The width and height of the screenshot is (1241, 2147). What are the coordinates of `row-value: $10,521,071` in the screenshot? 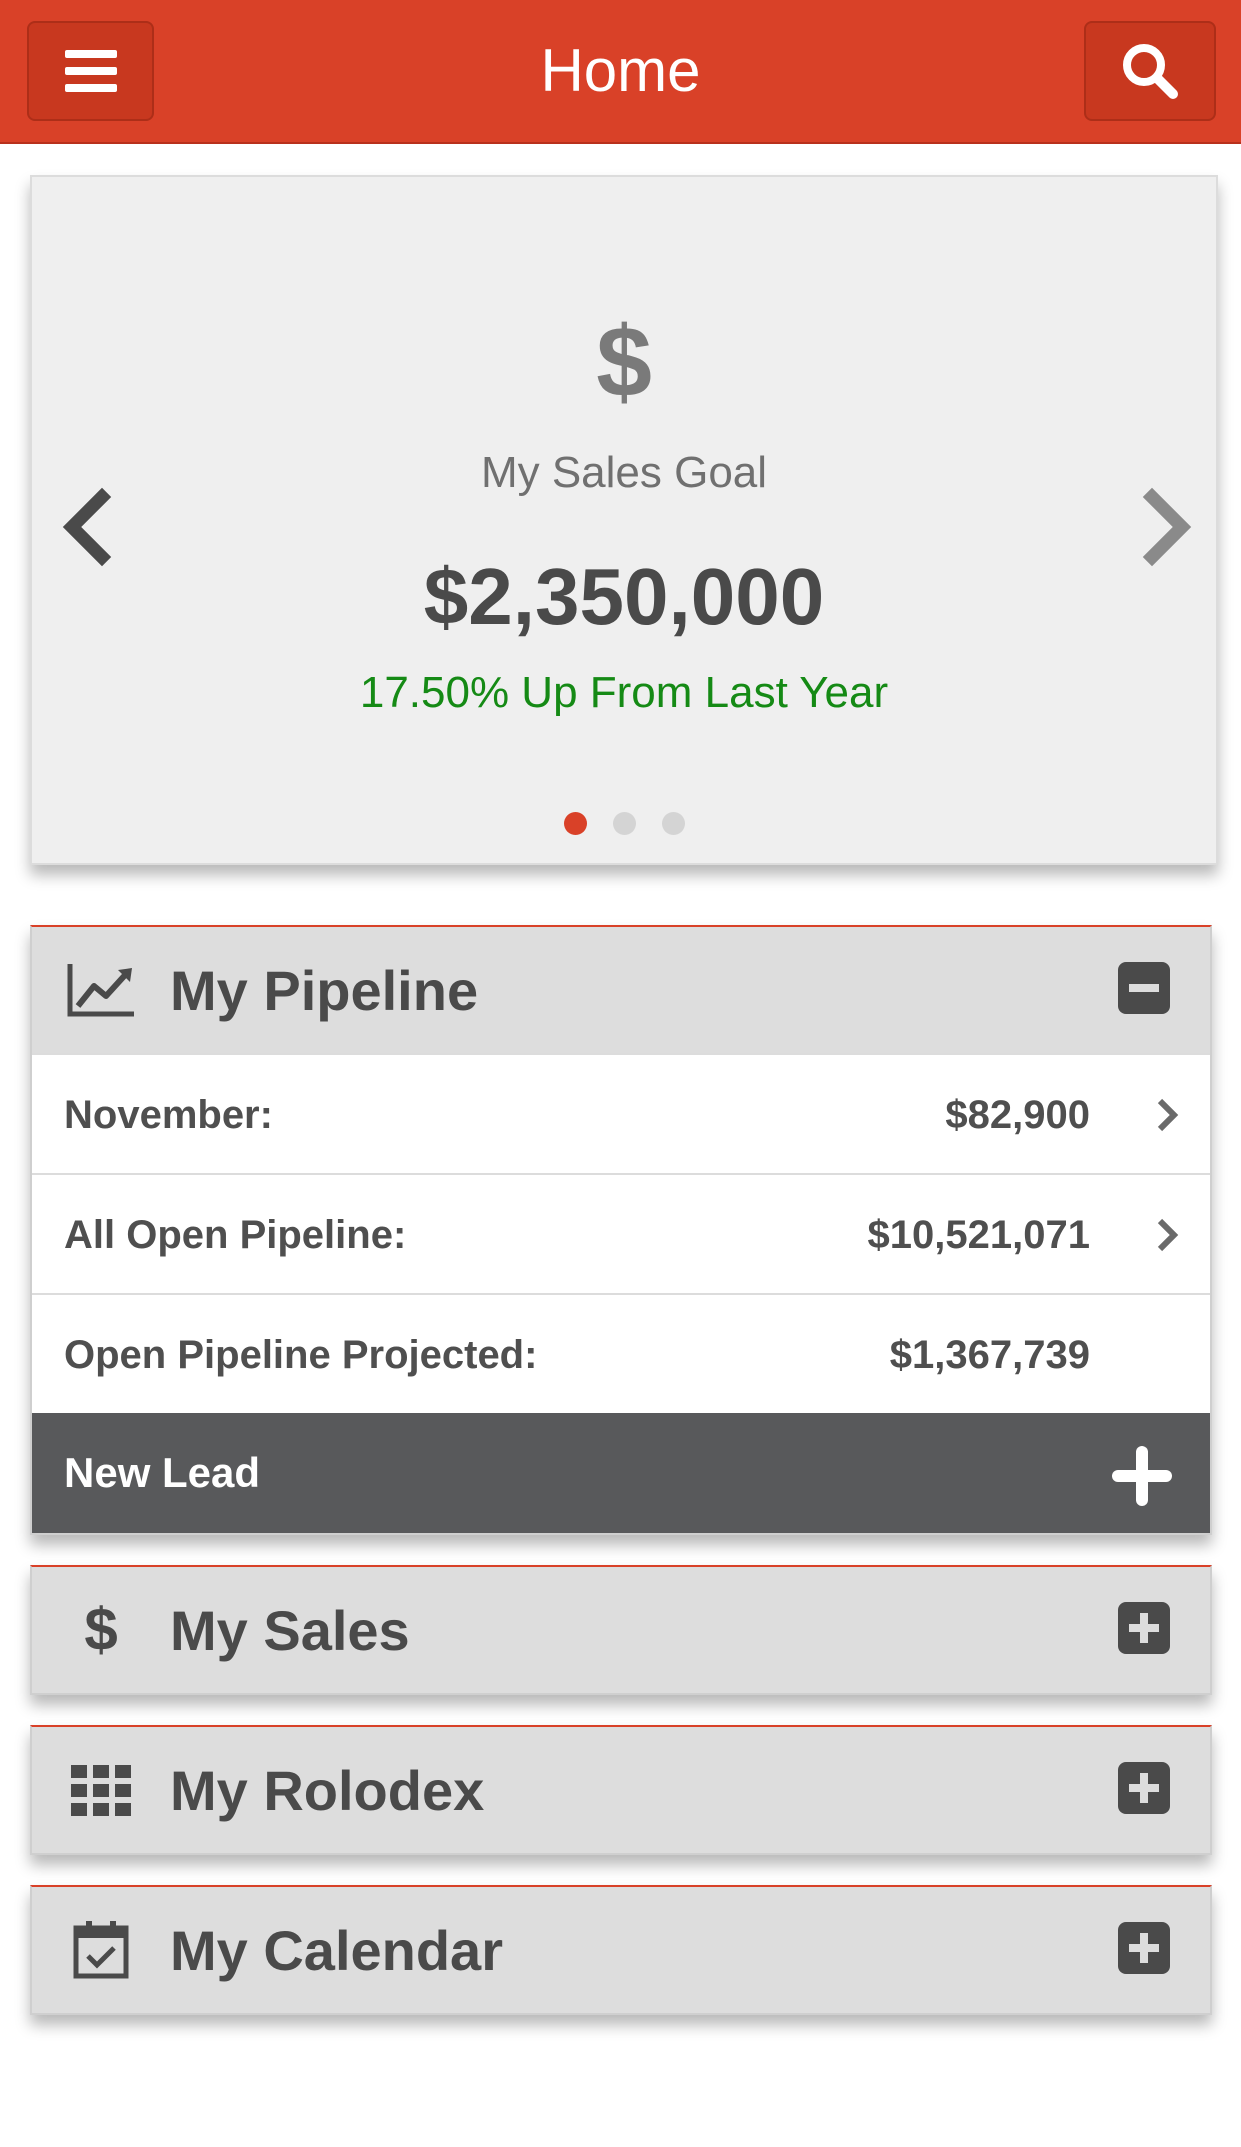 It's located at (978, 1235).